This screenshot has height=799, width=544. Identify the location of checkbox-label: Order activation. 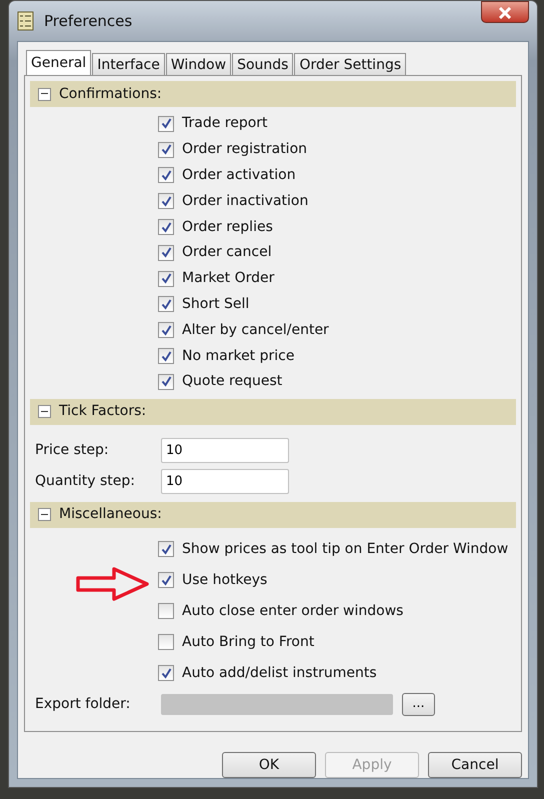
(239, 175).